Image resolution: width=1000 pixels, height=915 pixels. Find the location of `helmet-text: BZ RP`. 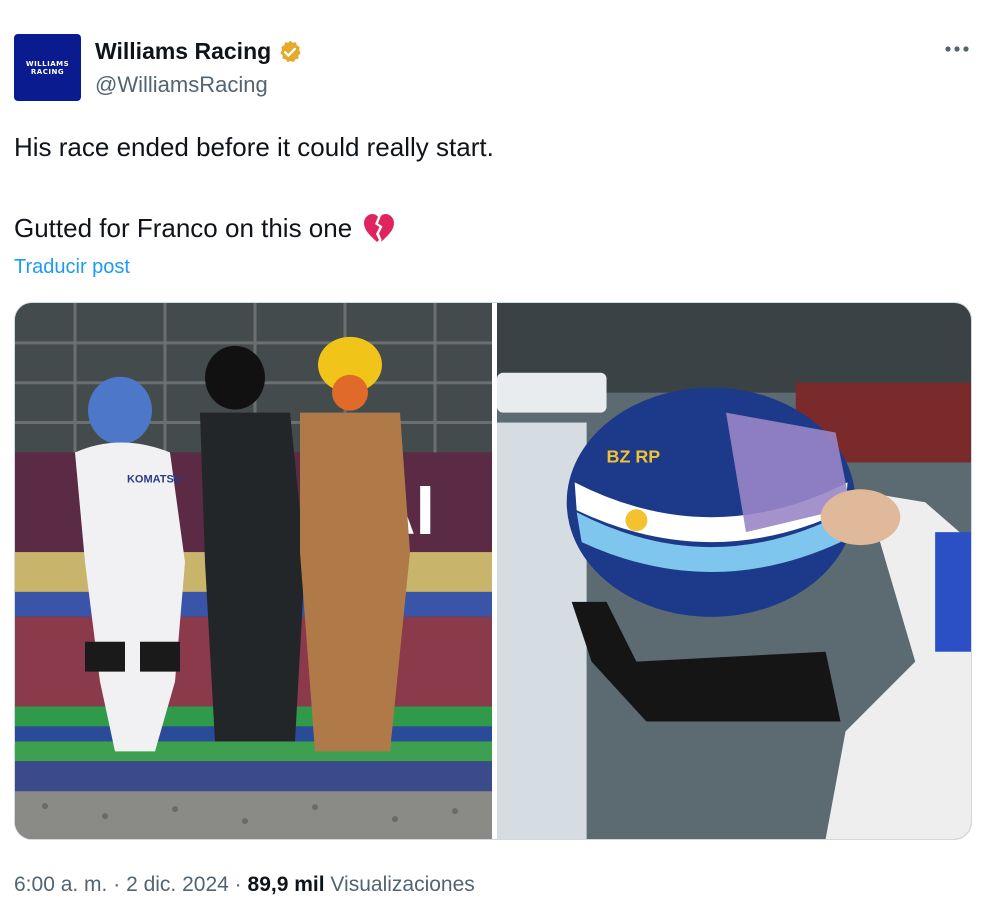

helmet-text: BZ RP is located at coordinates (634, 456).